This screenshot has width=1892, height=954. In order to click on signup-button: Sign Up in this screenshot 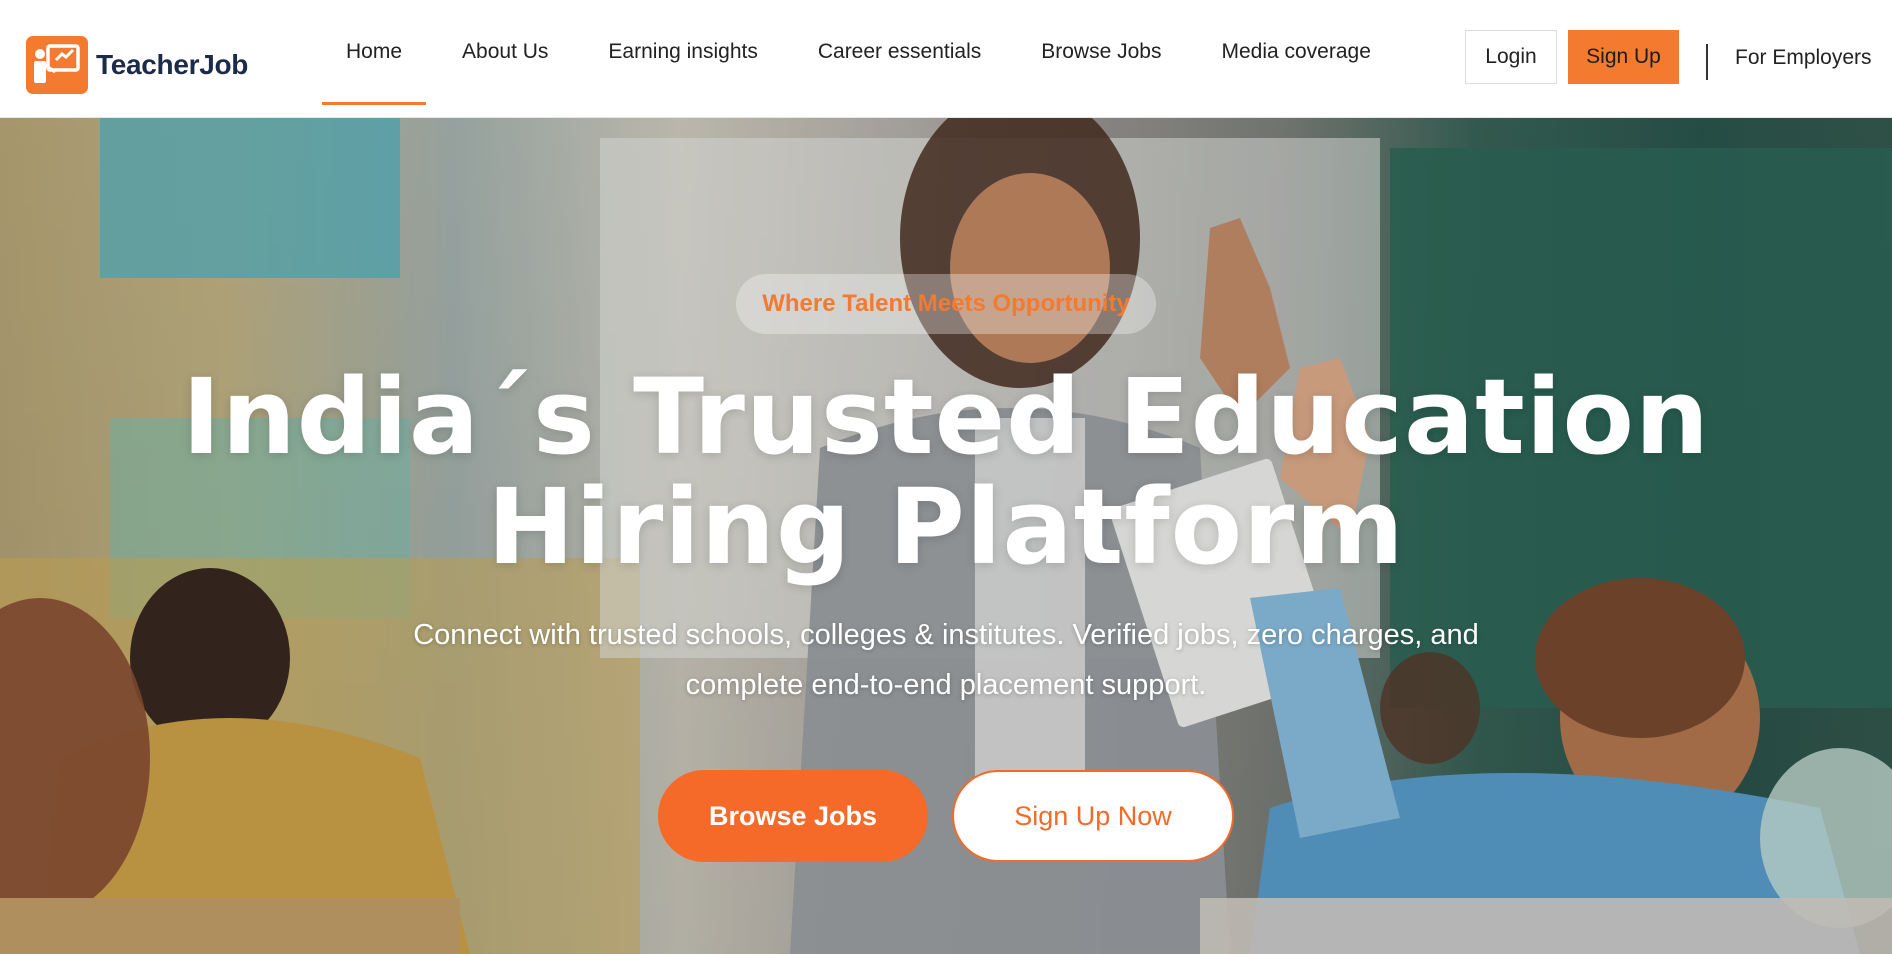, I will do `click(1623, 57)`.